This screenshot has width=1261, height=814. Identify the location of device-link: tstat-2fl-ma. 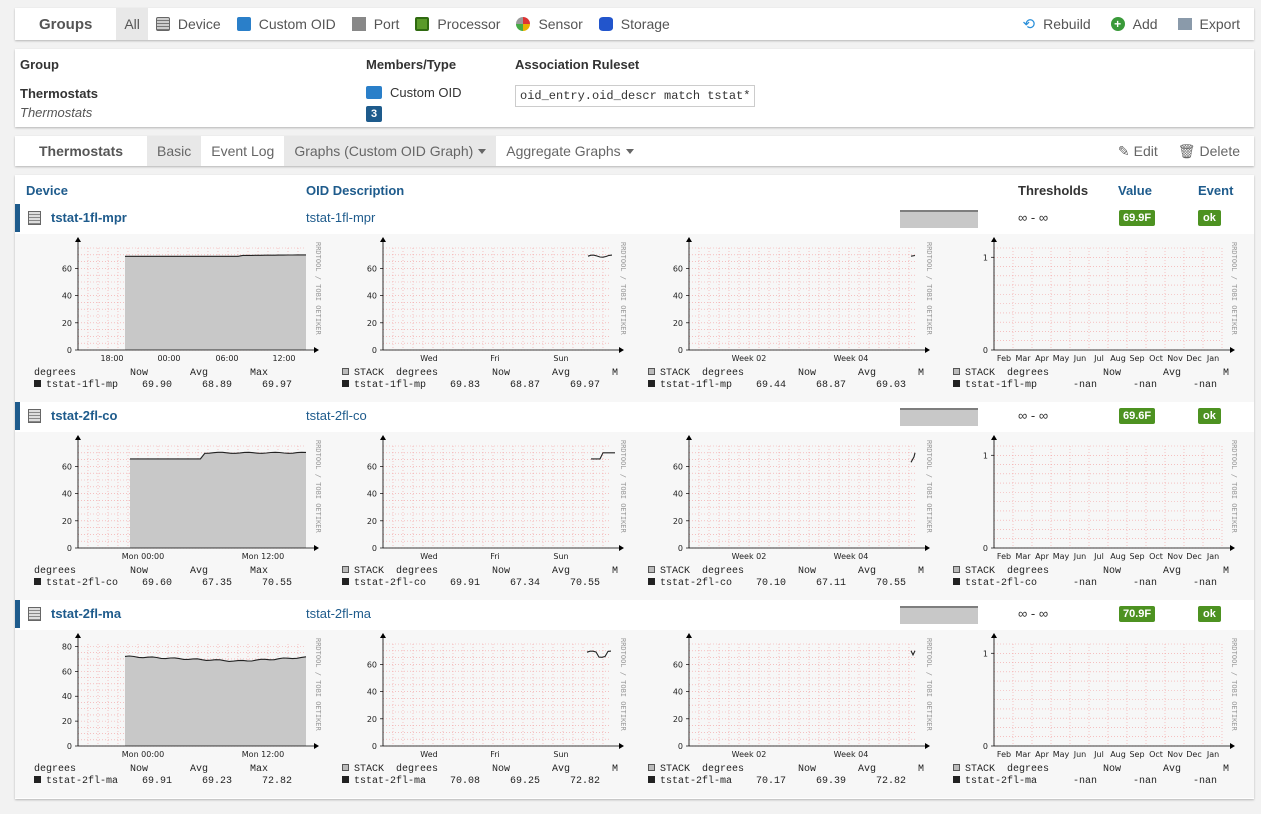
(86, 613).